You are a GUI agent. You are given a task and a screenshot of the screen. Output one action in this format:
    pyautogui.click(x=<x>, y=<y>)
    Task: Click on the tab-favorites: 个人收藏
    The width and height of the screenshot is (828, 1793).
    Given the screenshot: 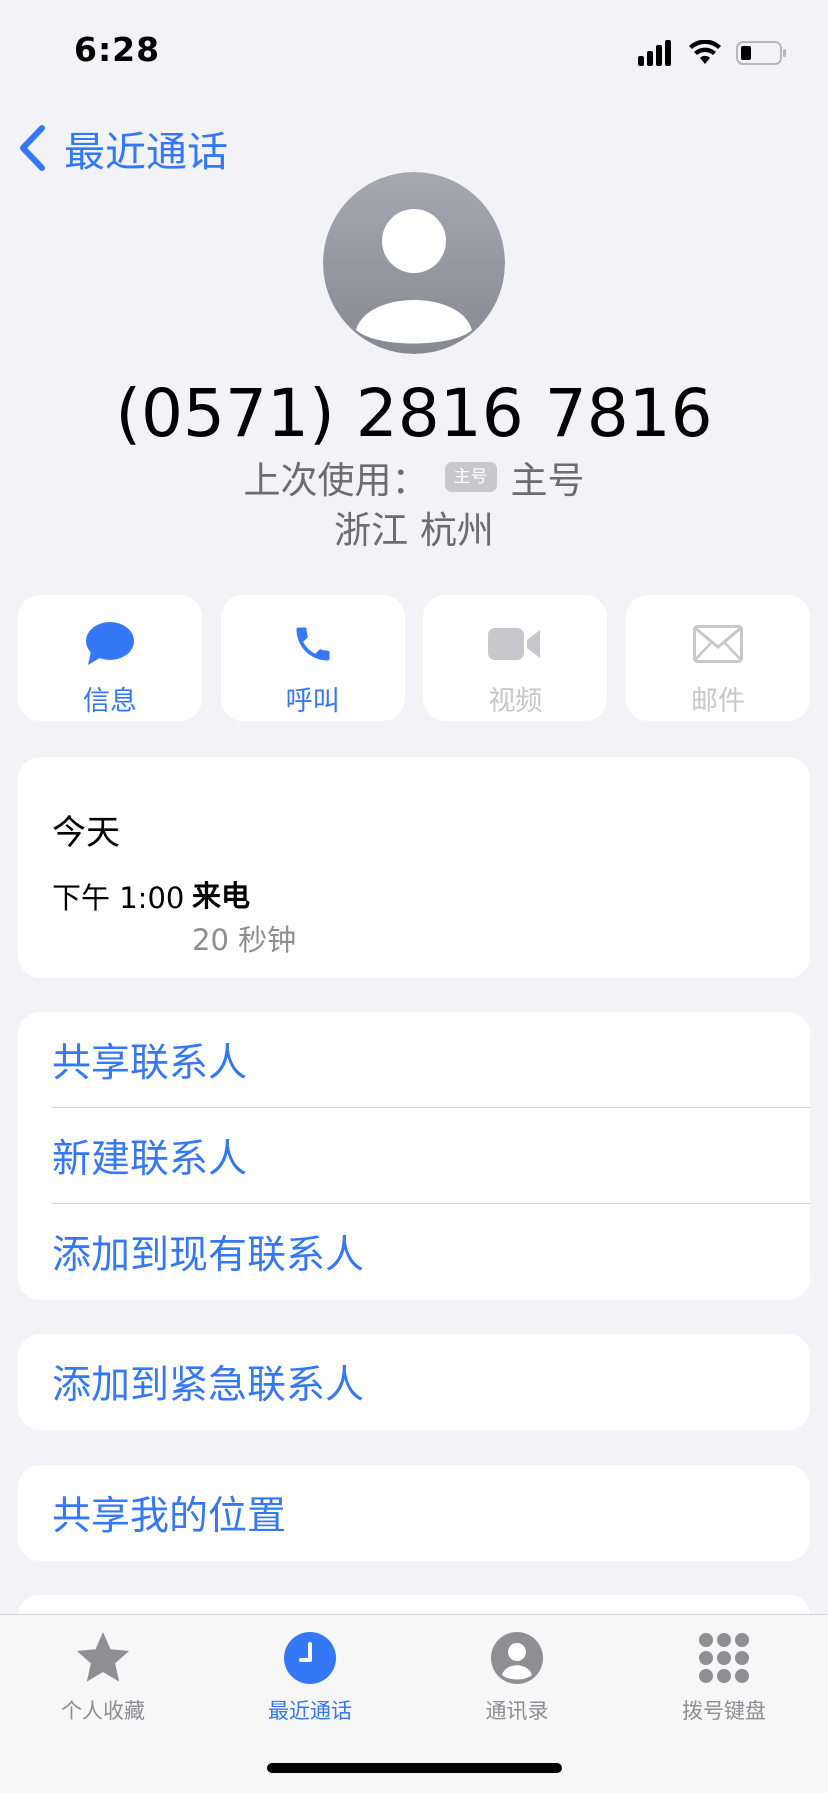 What is the action you would take?
    pyautogui.click(x=103, y=1677)
    